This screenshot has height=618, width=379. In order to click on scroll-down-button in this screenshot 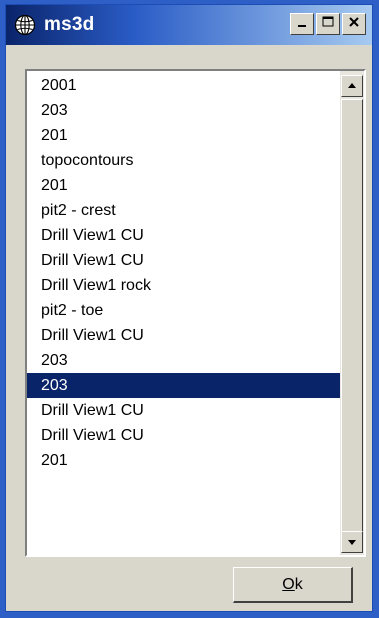, I will do `click(352, 542)`.